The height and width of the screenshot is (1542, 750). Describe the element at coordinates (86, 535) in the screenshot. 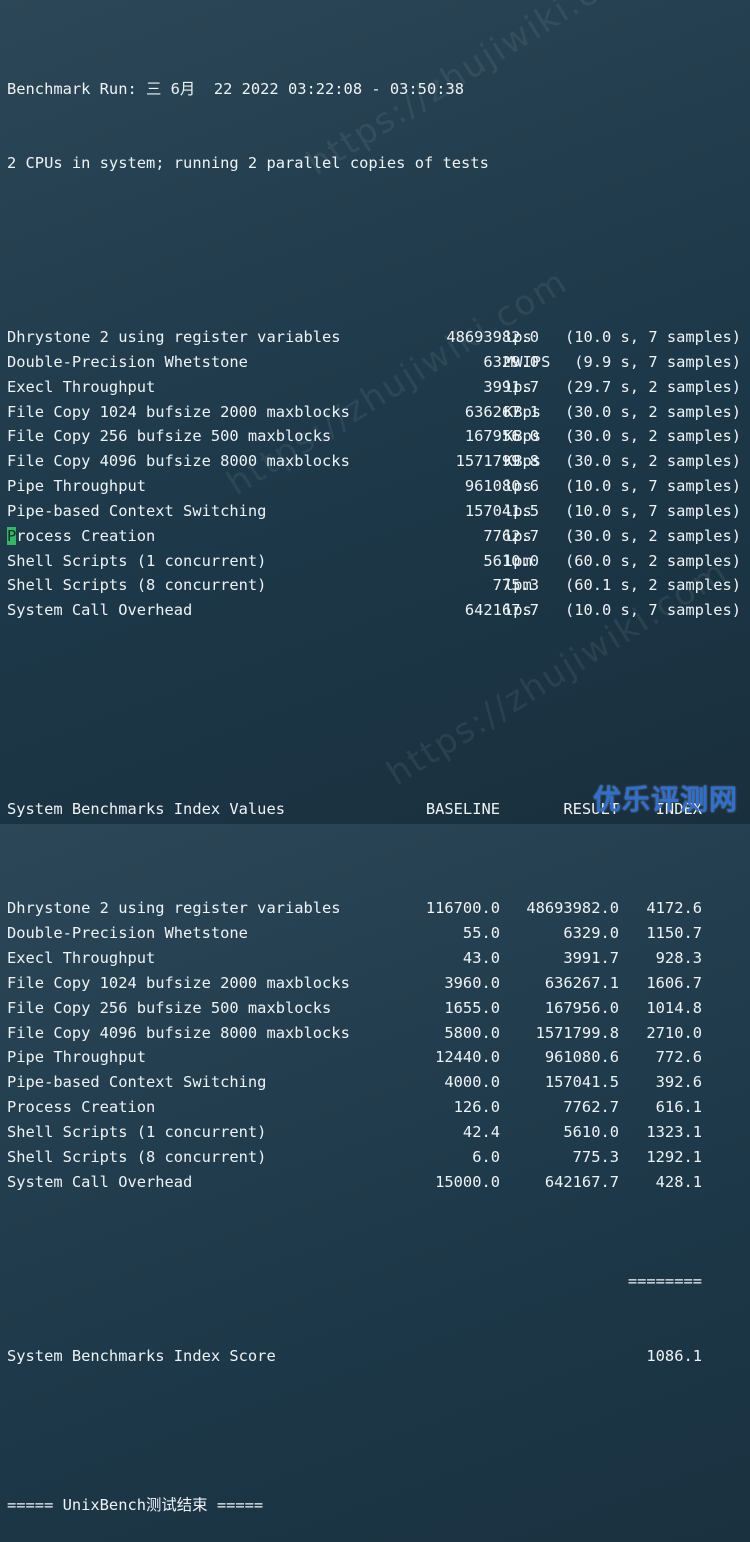

I see `result-name-rest: rocess Creation` at that location.